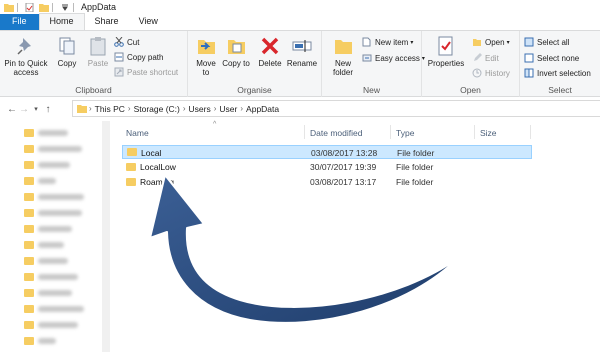 Image resolution: width=600 pixels, height=352 pixels. I want to click on delete-button: Delete, so click(270, 51).